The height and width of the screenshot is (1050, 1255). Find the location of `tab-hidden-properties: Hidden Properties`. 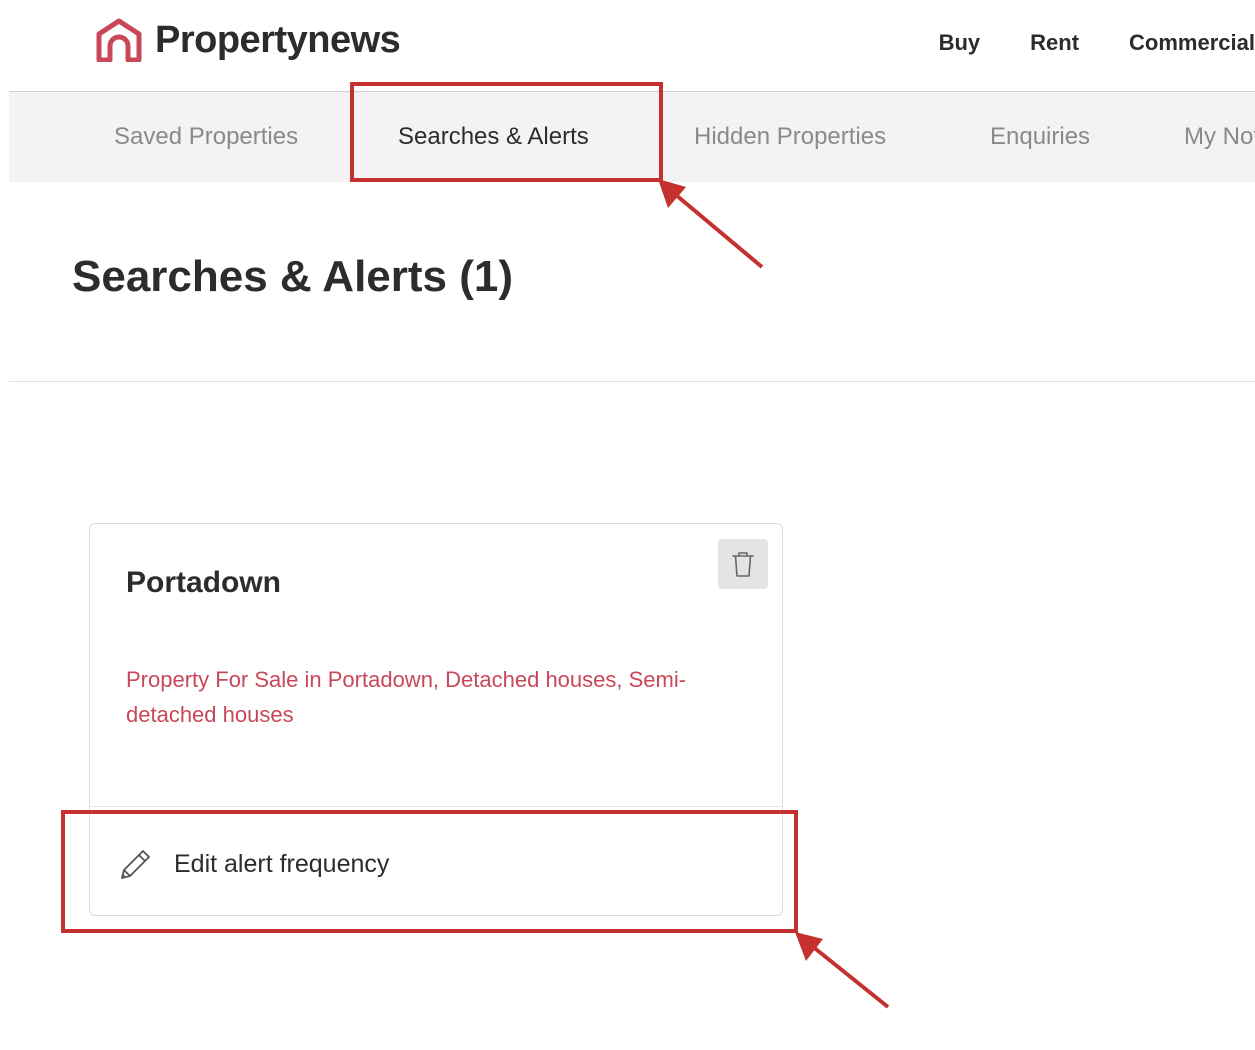

tab-hidden-properties: Hidden Properties is located at coordinates (790, 137).